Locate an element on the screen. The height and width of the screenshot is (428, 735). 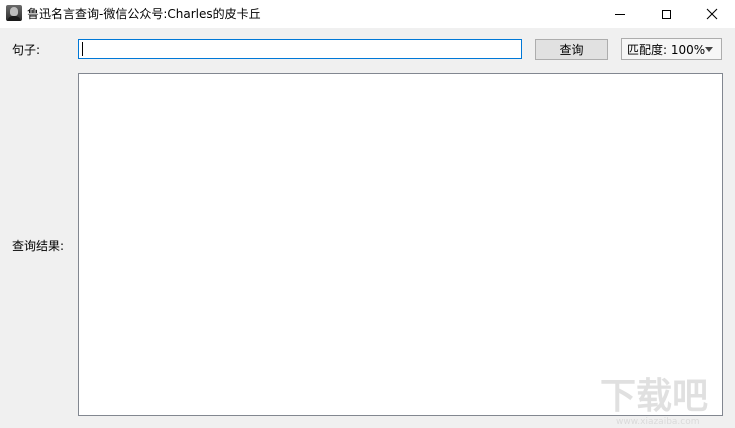
query-button: 查询 is located at coordinates (571, 49).